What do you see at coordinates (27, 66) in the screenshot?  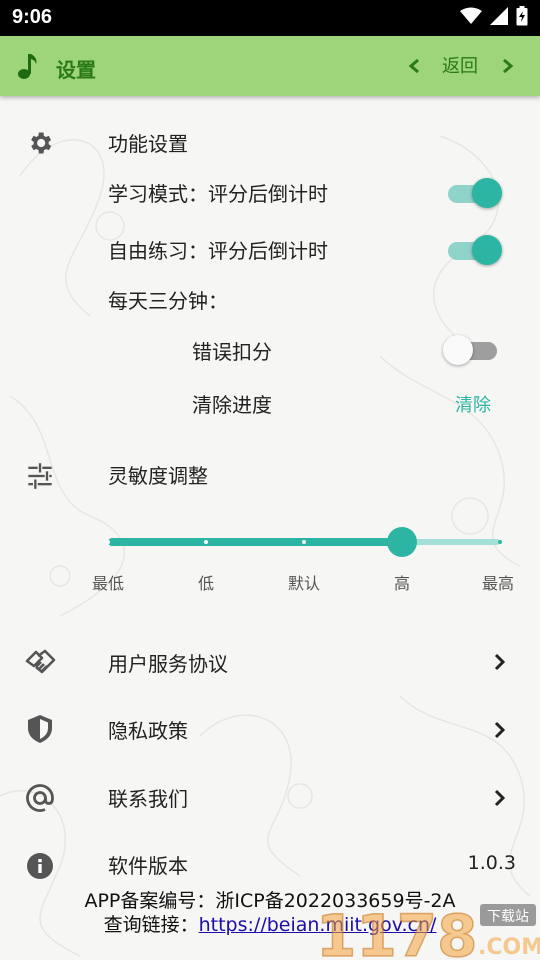 I see `music-note-icon` at bounding box center [27, 66].